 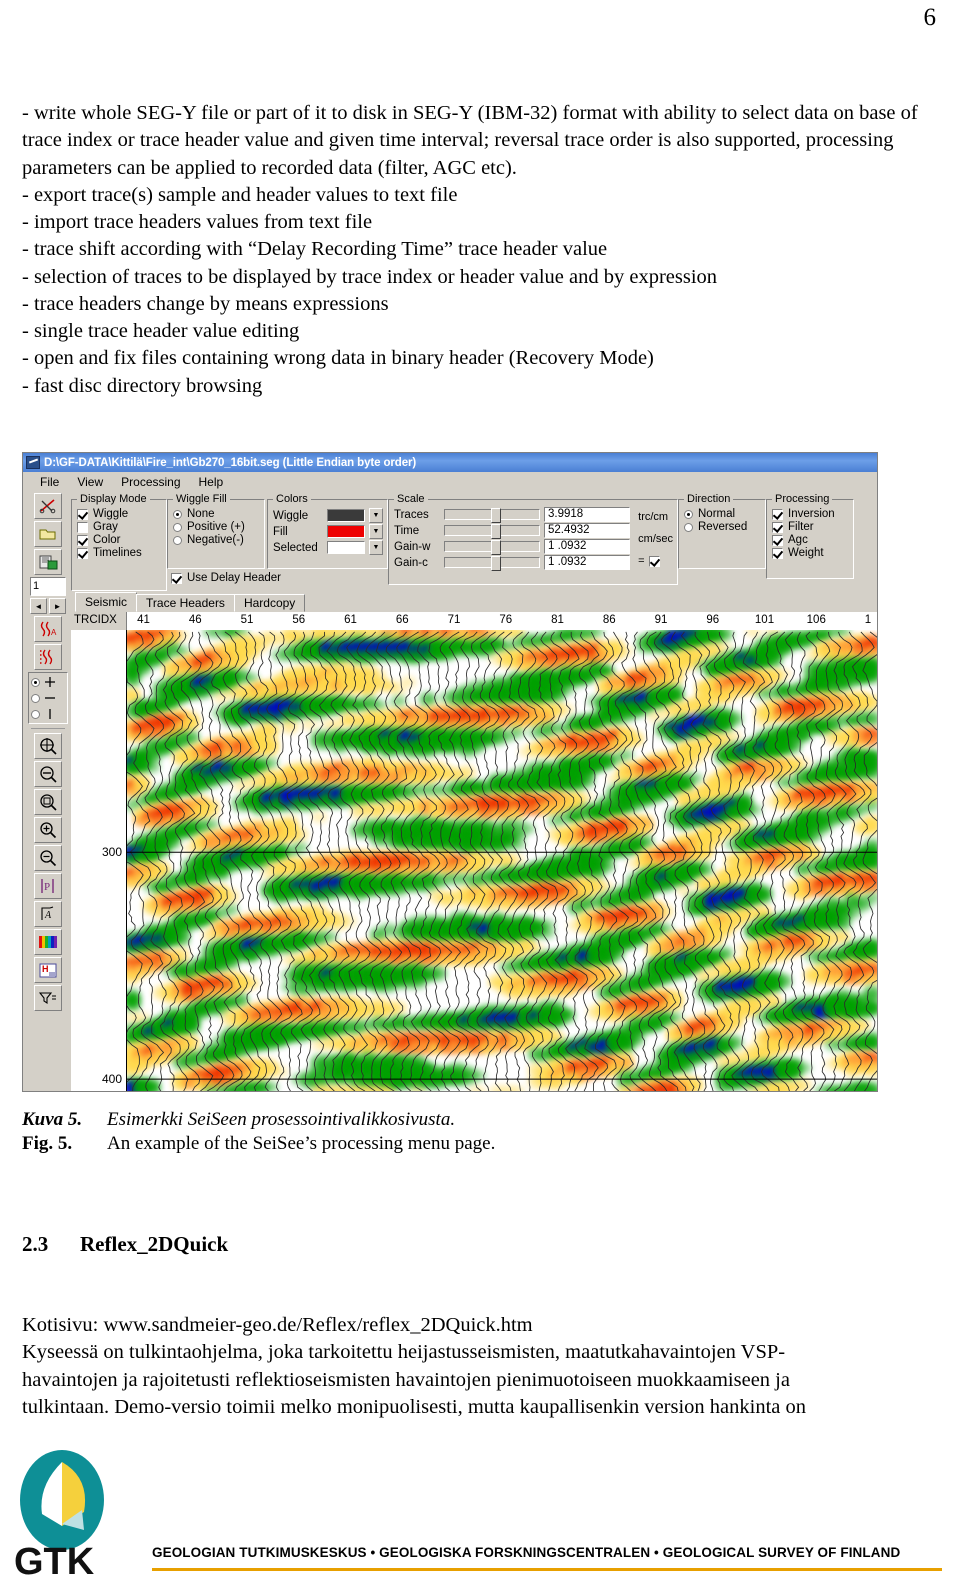 I want to click on zoom-region-icon, so click(x=48, y=802).